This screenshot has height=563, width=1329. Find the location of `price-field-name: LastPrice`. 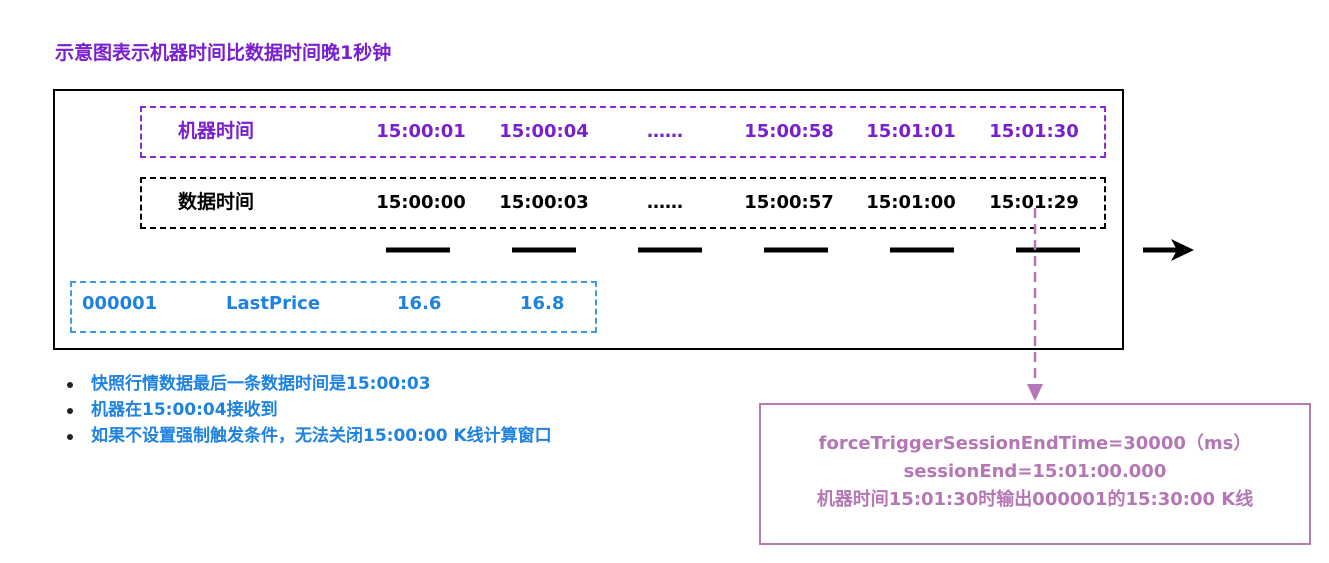

price-field-name: LastPrice is located at coordinates (273, 303).